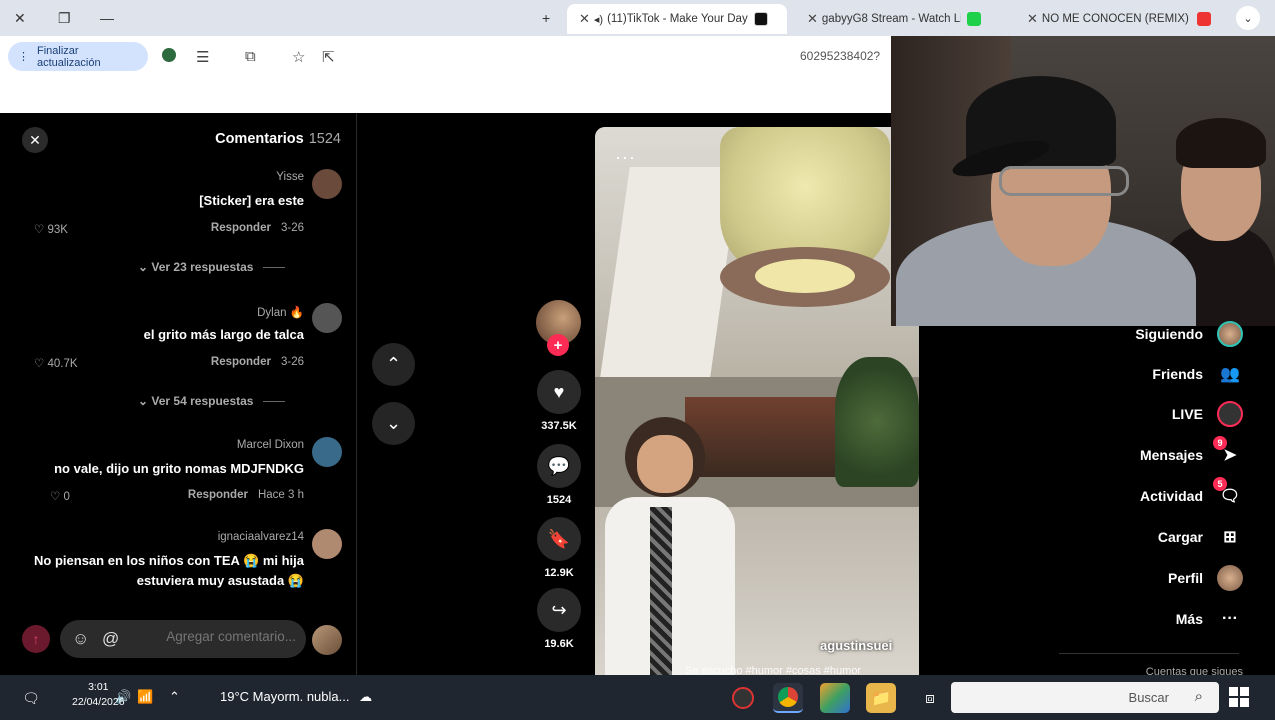 The width and height of the screenshot is (1275, 720). I want to click on close-comments-button: ✕, so click(35, 140).